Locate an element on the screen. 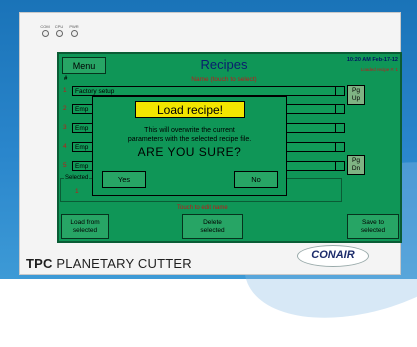 The width and height of the screenshot is (417, 347). recipe-row-1: Factory setup is located at coordinates (207, 91).